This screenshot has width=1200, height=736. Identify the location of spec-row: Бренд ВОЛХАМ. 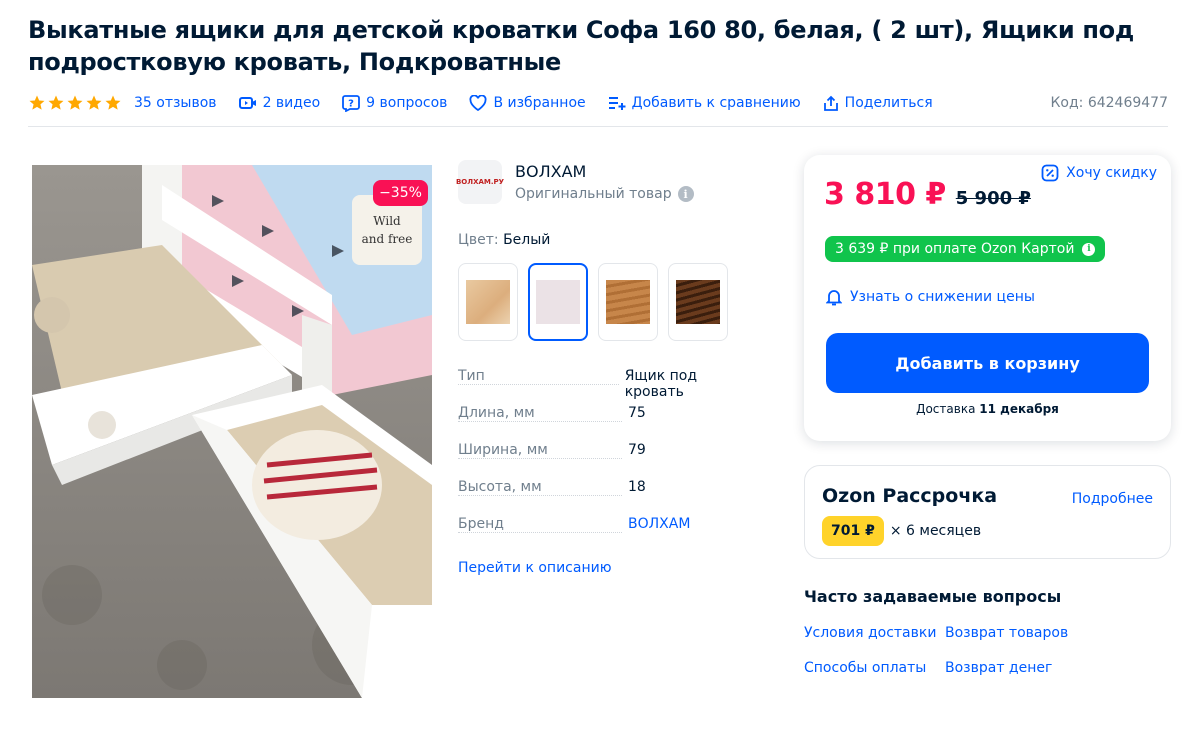
(608, 534).